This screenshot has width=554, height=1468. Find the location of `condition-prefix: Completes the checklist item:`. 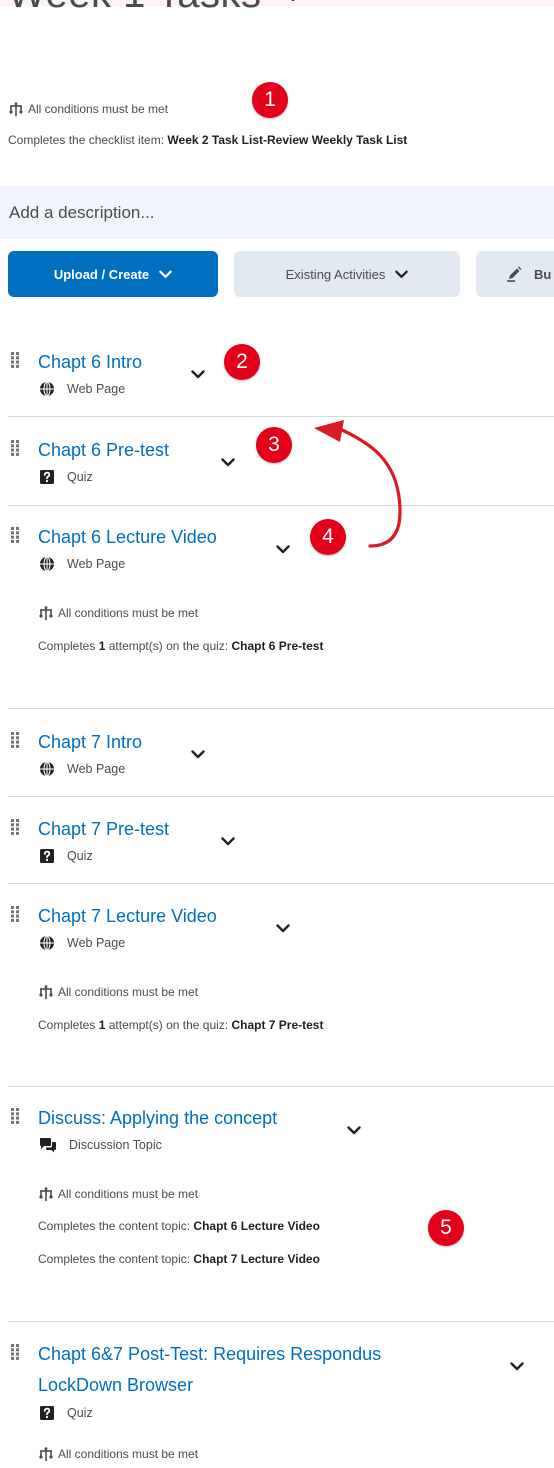

condition-prefix: Completes the checklist item: is located at coordinates (88, 140).